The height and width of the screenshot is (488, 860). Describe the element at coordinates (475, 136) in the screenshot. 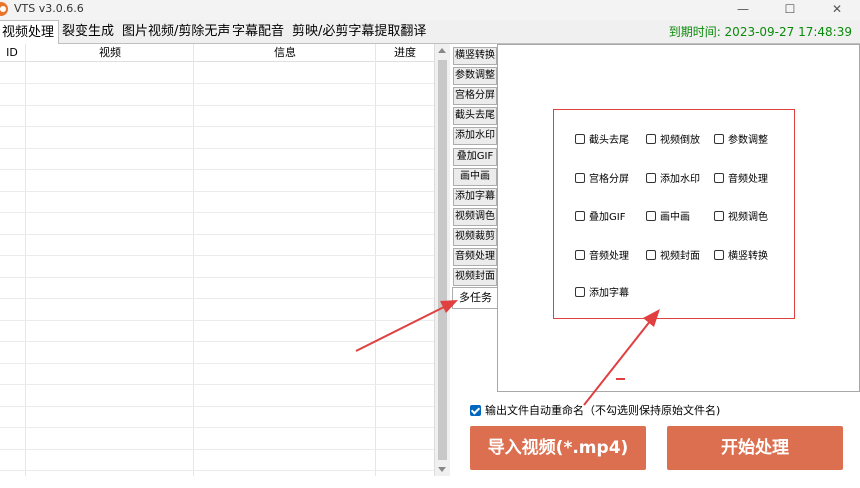

I see `tool-tab-watermark: 添加水印` at that location.